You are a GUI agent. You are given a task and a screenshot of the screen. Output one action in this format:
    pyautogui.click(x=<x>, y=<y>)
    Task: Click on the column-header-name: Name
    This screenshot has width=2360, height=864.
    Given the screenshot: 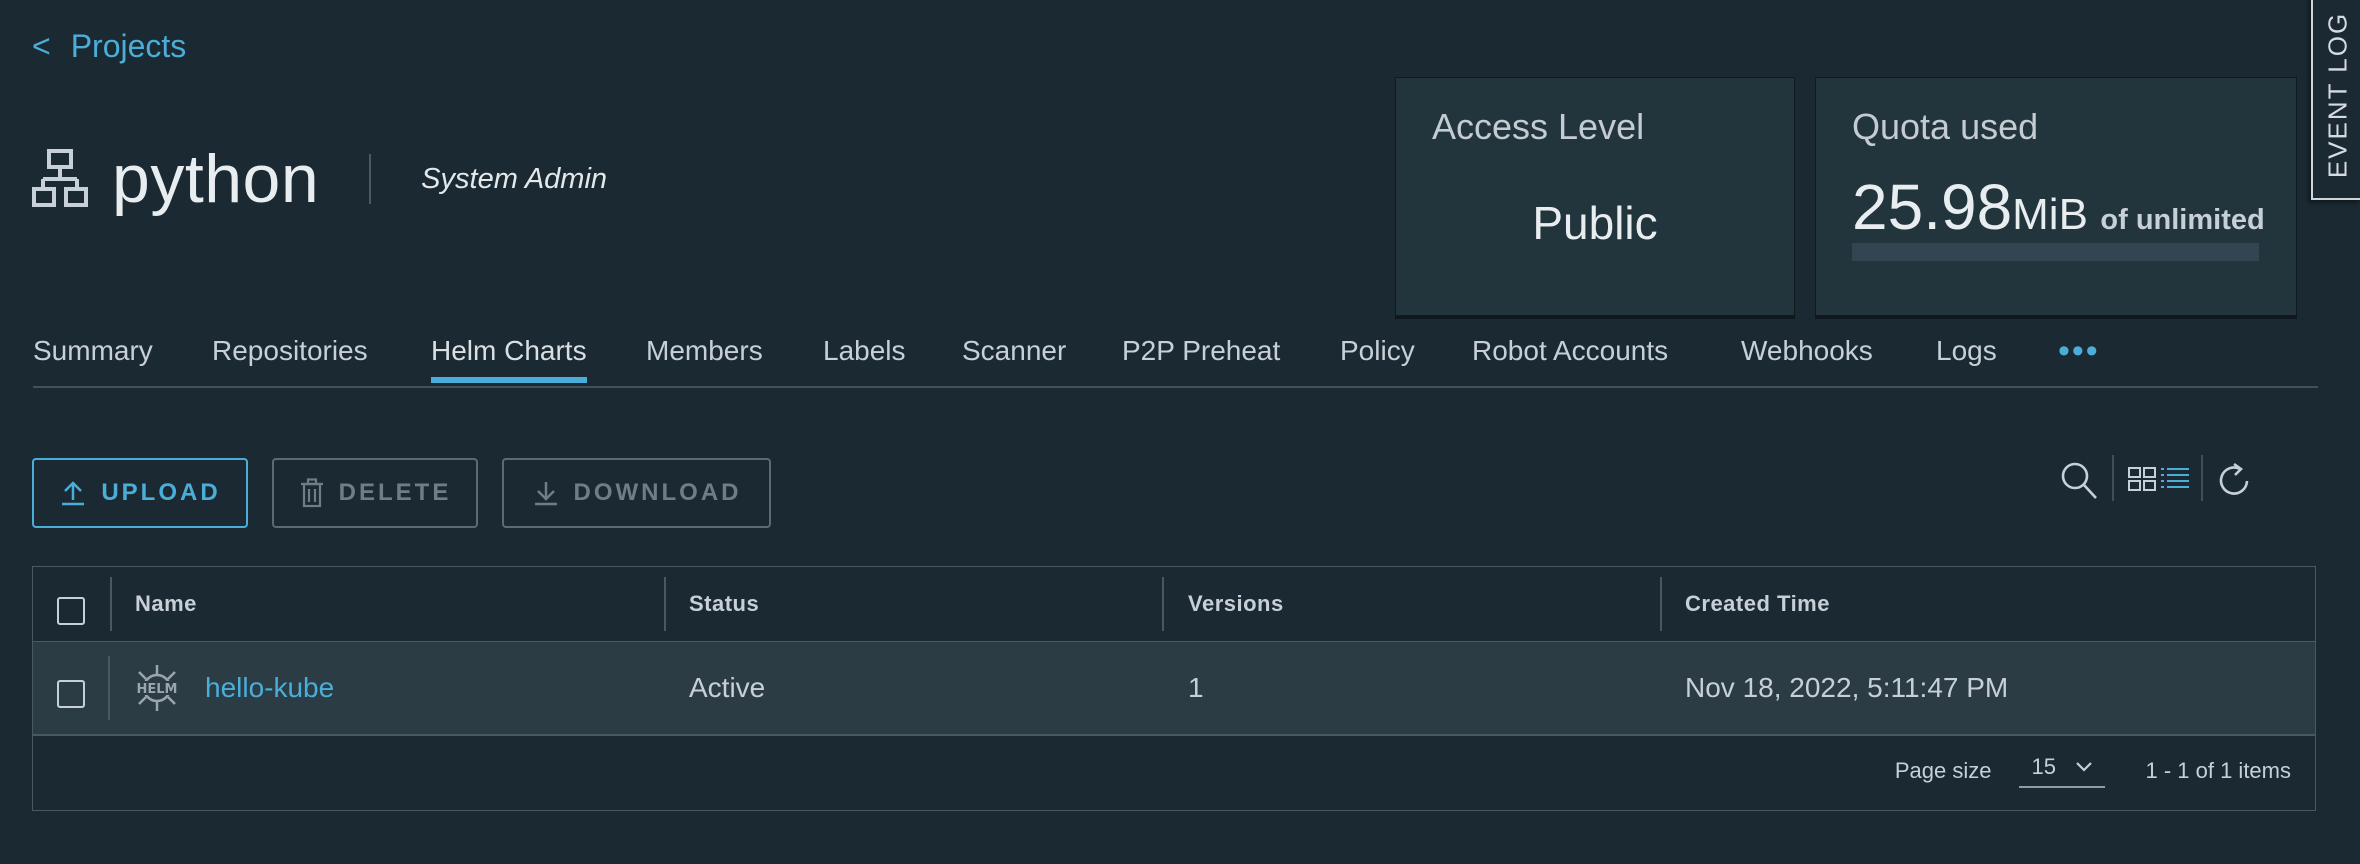 What is the action you would take?
    pyautogui.click(x=166, y=604)
    